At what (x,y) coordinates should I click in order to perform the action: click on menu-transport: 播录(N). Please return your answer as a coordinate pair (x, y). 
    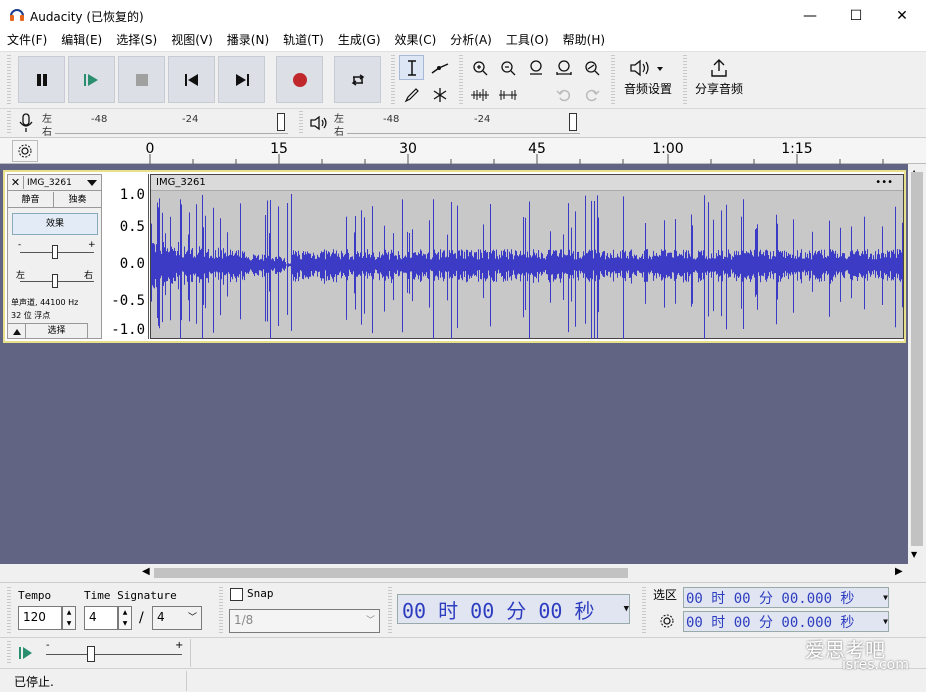
    Looking at the image, I should click on (248, 41).